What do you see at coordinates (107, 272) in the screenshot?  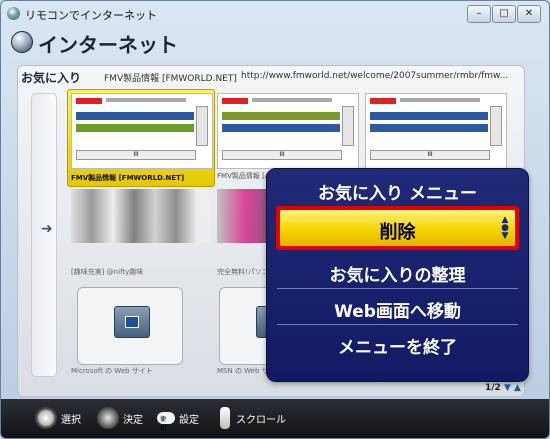 I see `thumbnail-caption: [趣味充実] @nifty趣味` at bounding box center [107, 272].